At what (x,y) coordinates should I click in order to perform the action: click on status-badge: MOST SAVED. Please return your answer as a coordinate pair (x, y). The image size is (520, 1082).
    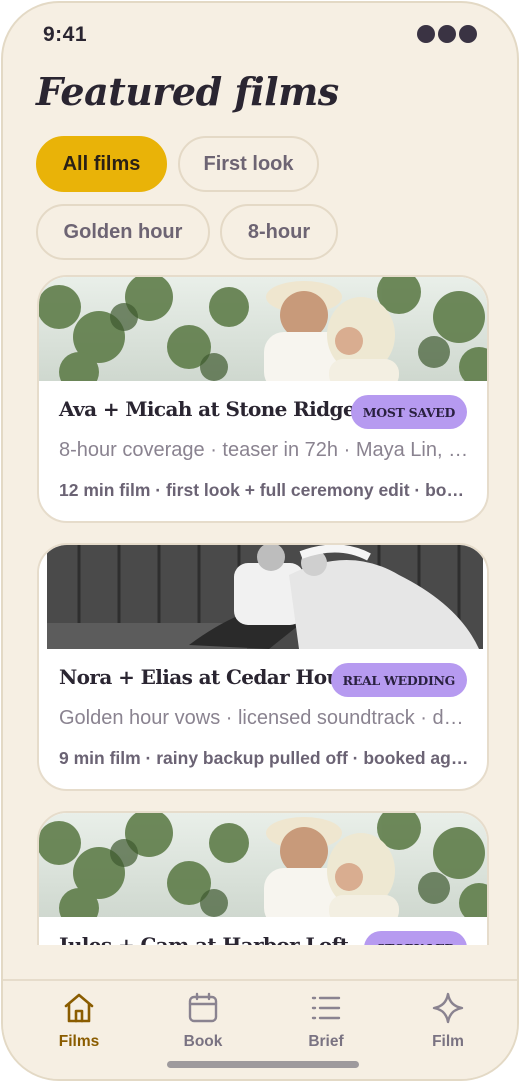
    Looking at the image, I should click on (408, 412).